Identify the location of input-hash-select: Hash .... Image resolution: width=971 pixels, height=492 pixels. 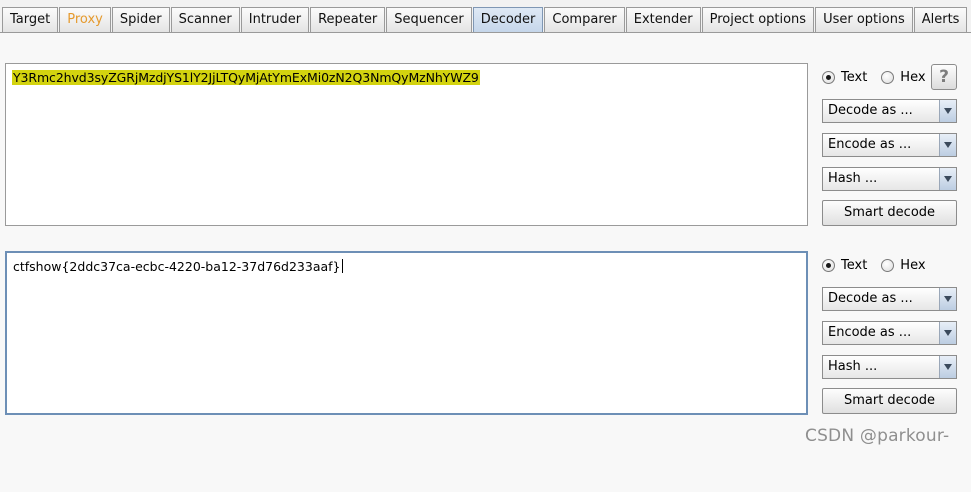
(889, 179).